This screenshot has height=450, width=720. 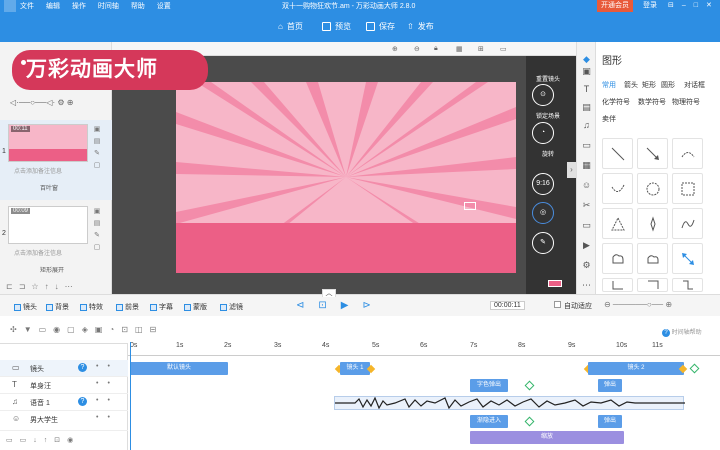 I want to click on elbow3-shape, so click(x=687, y=285).